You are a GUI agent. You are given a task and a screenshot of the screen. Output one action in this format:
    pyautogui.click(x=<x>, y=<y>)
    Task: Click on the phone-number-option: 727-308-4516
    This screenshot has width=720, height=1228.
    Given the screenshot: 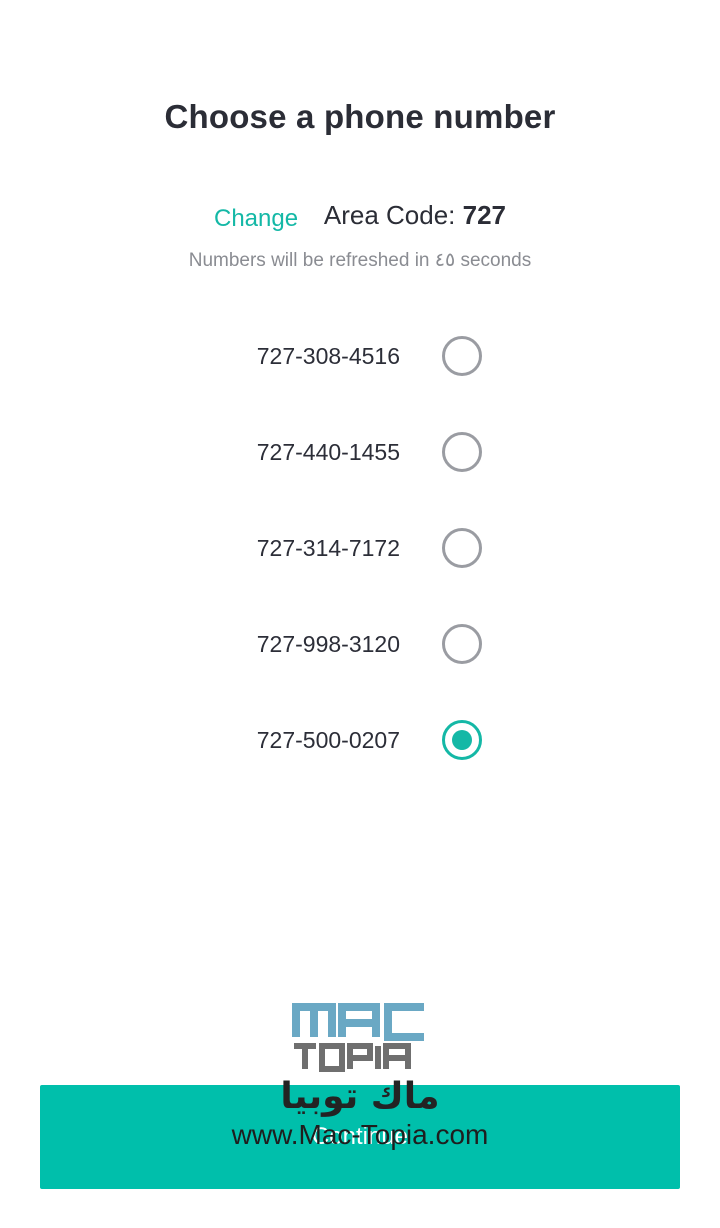 What is the action you would take?
    pyautogui.click(x=360, y=355)
    